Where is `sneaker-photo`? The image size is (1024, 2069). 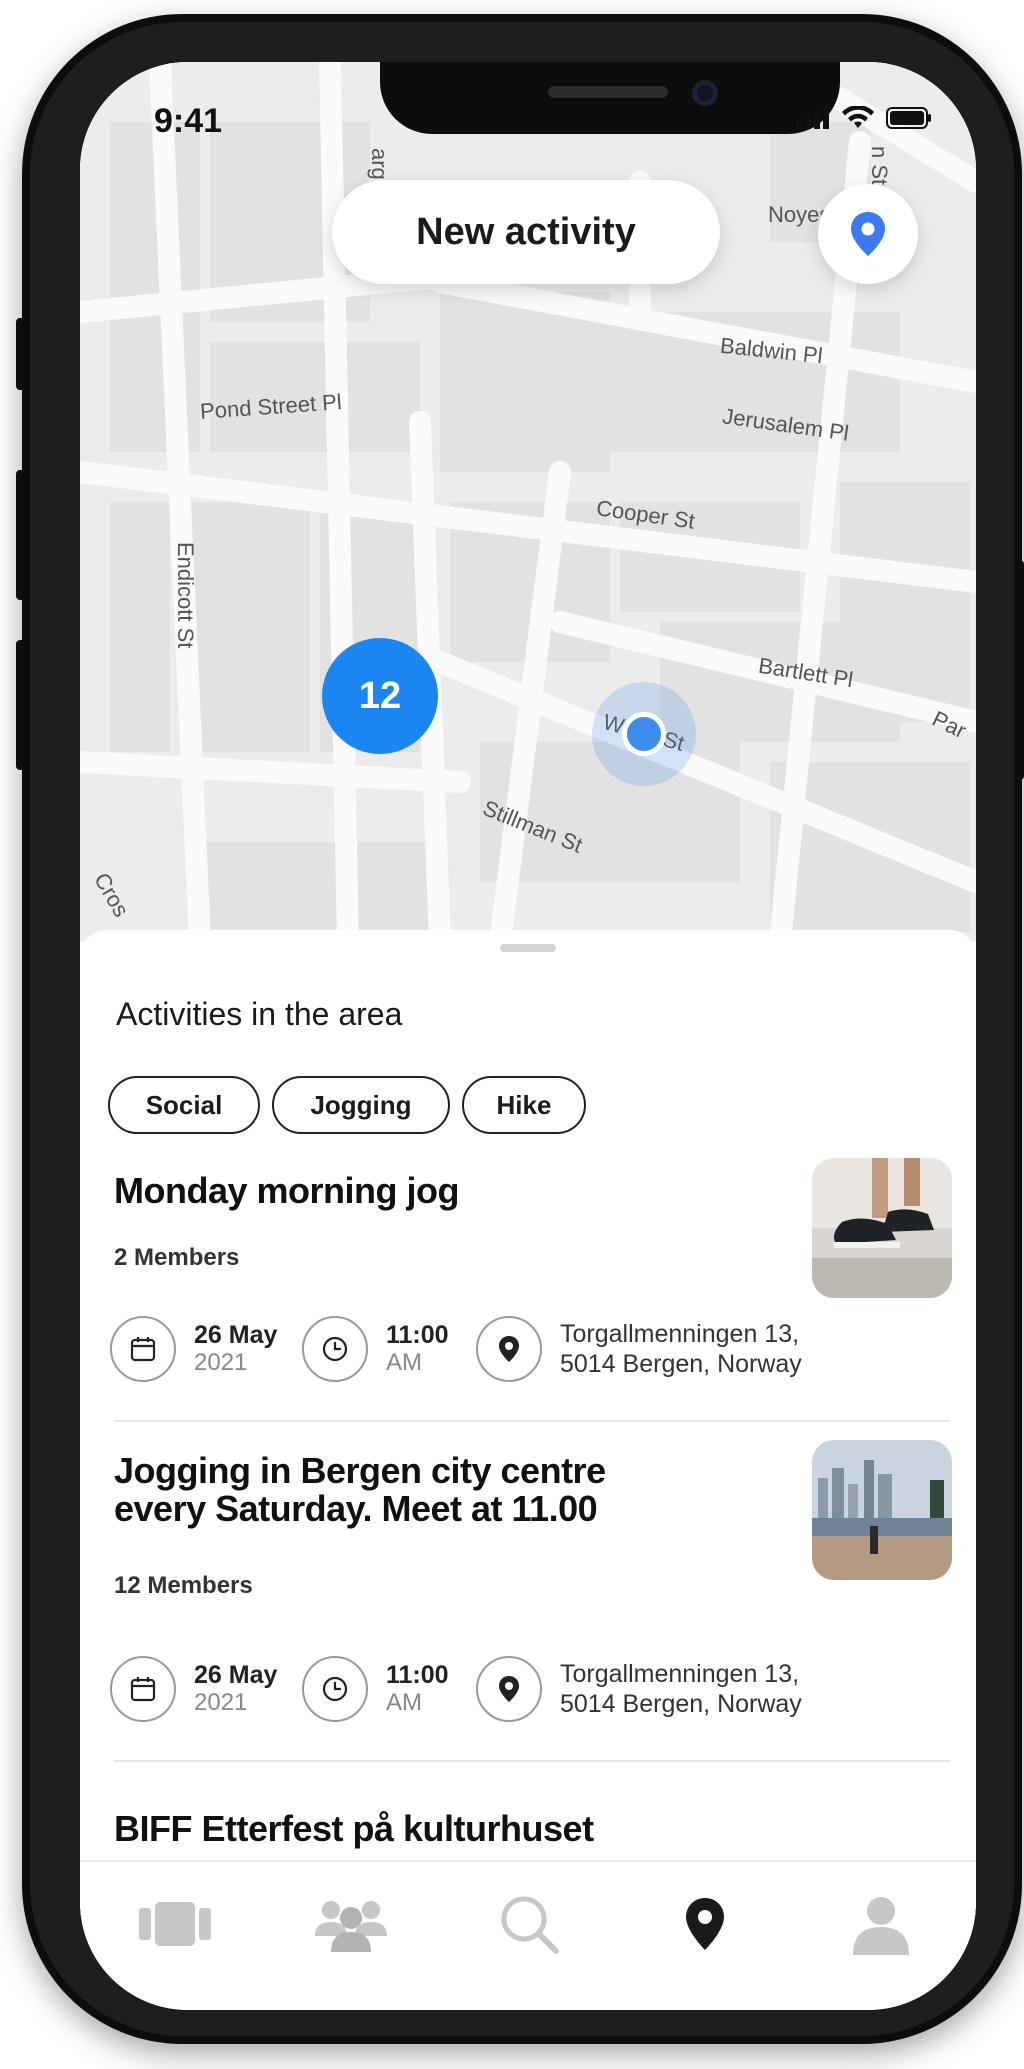
sneaker-photo is located at coordinates (882, 1228).